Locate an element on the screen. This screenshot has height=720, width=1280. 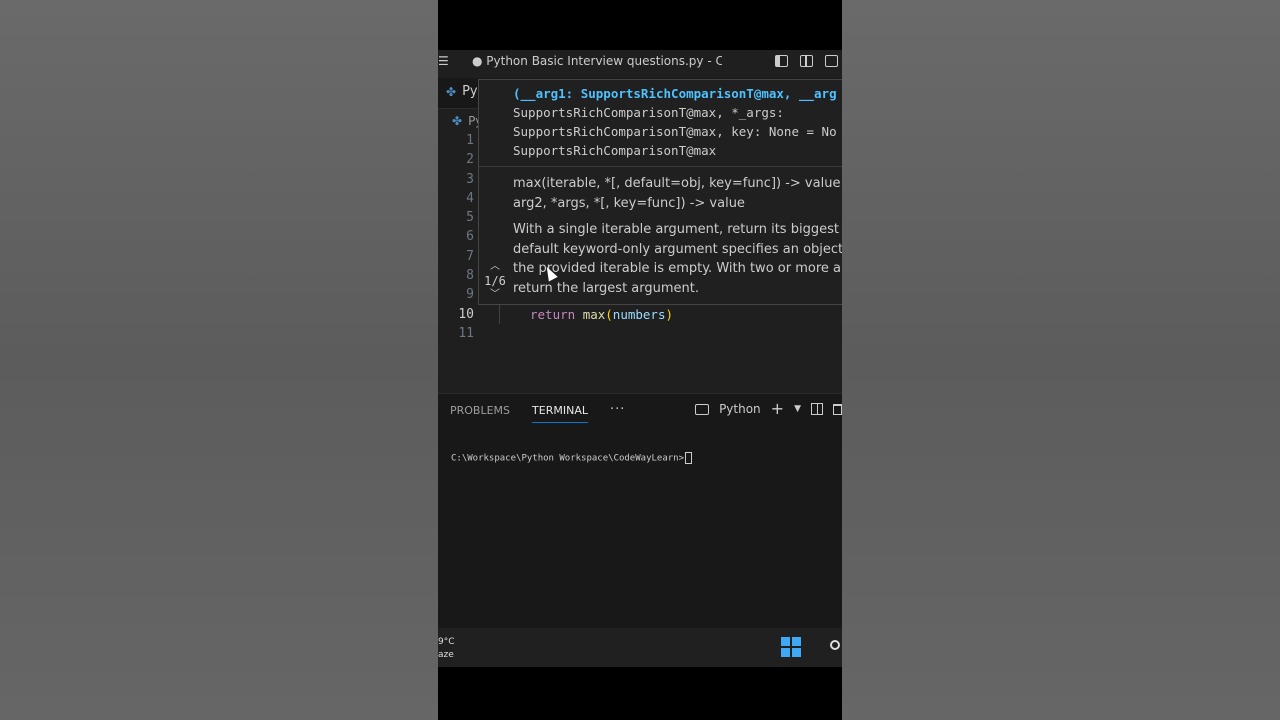
search-icon is located at coordinates (835, 645).